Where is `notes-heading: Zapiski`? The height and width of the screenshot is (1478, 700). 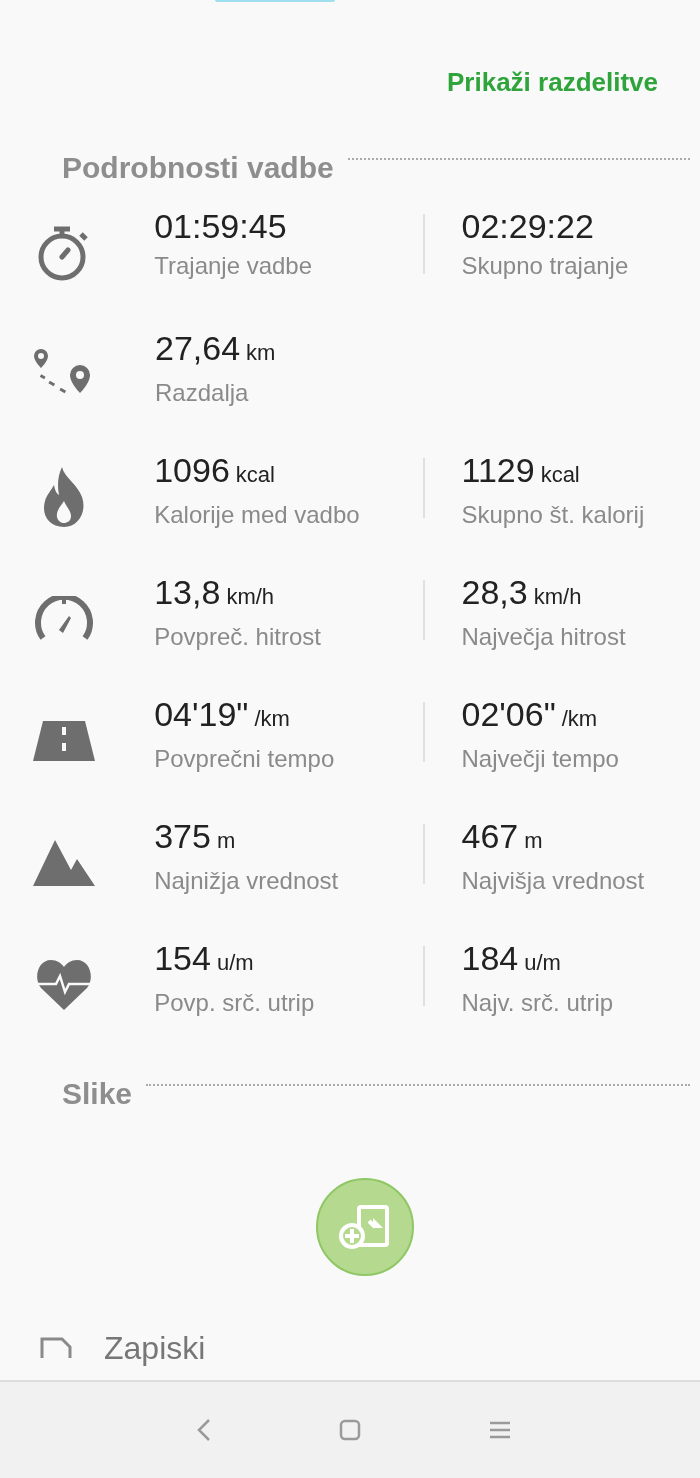 notes-heading: Zapiski is located at coordinates (155, 1348).